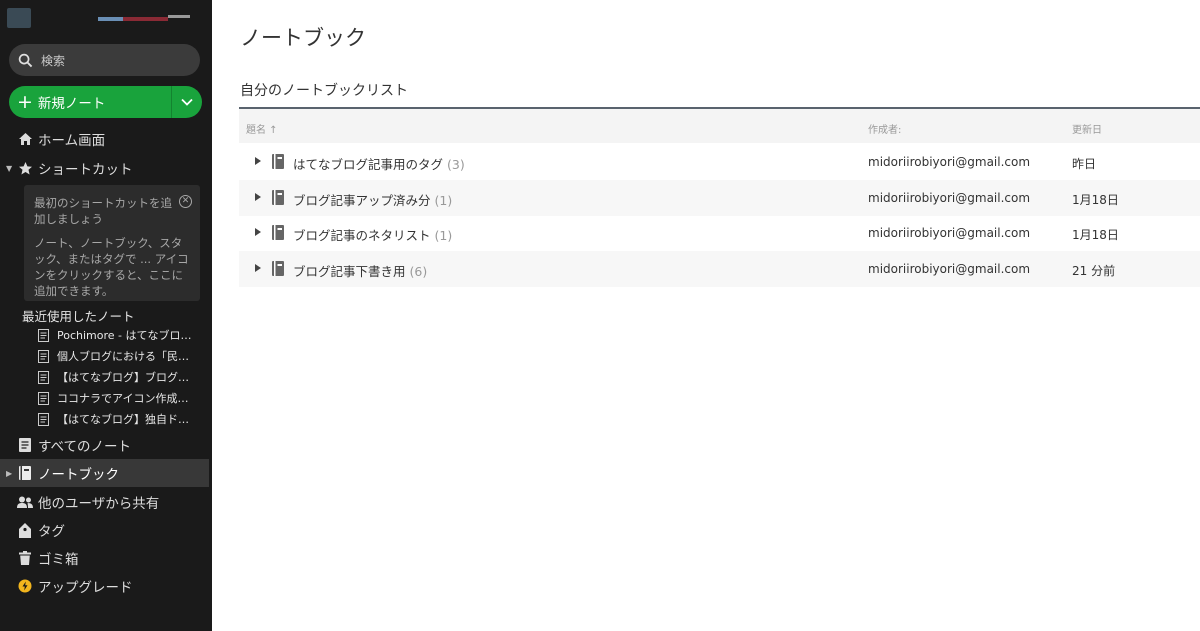  What do you see at coordinates (85, 447) in the screenshot?
I see `nav-label: すべてのノート` at bounding box center [85, 447].